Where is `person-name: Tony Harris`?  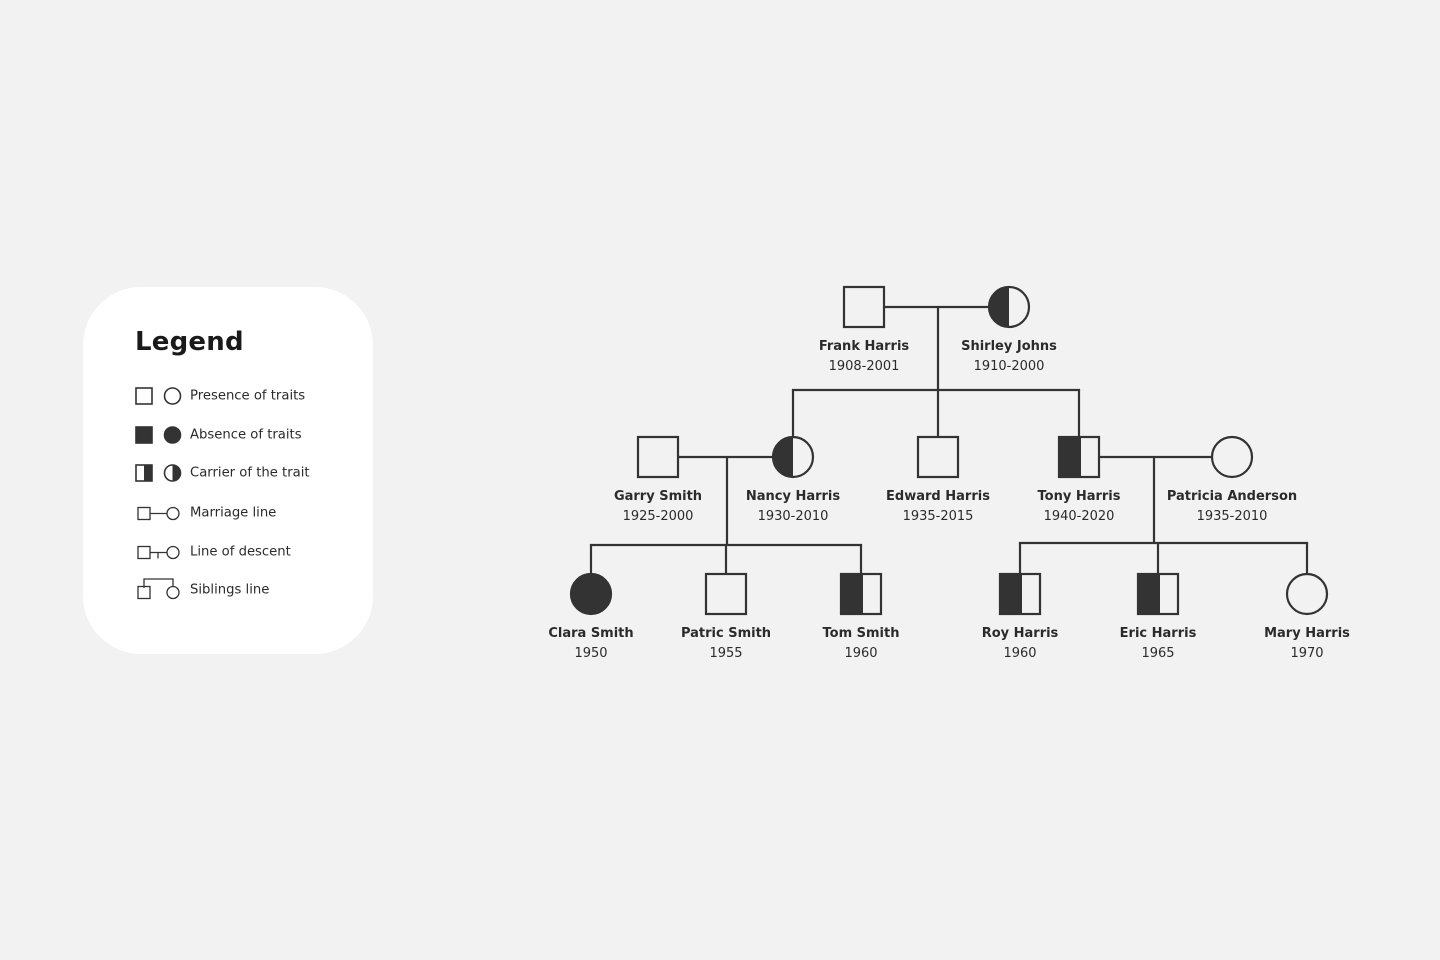 person-name: Tony Harris is located at coordinates (1079, 496).